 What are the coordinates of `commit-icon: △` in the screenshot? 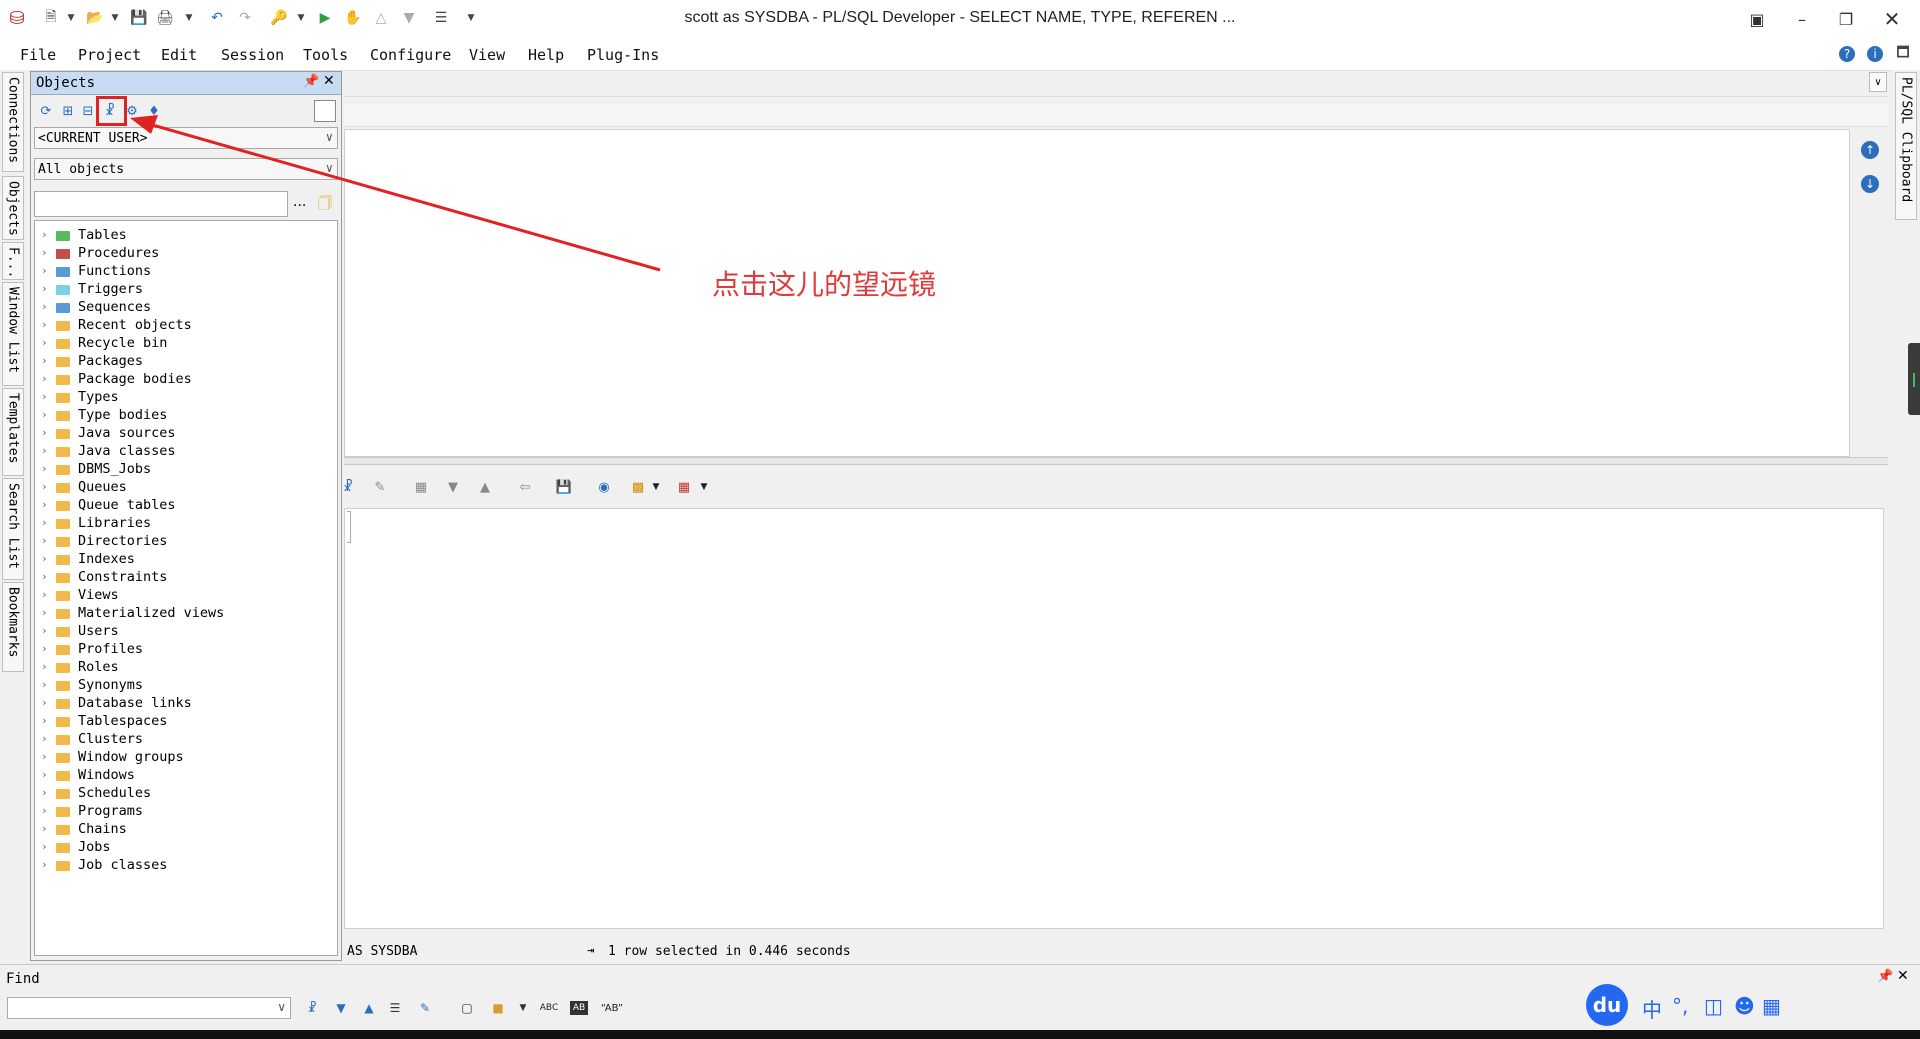 It's located at (381, 18).